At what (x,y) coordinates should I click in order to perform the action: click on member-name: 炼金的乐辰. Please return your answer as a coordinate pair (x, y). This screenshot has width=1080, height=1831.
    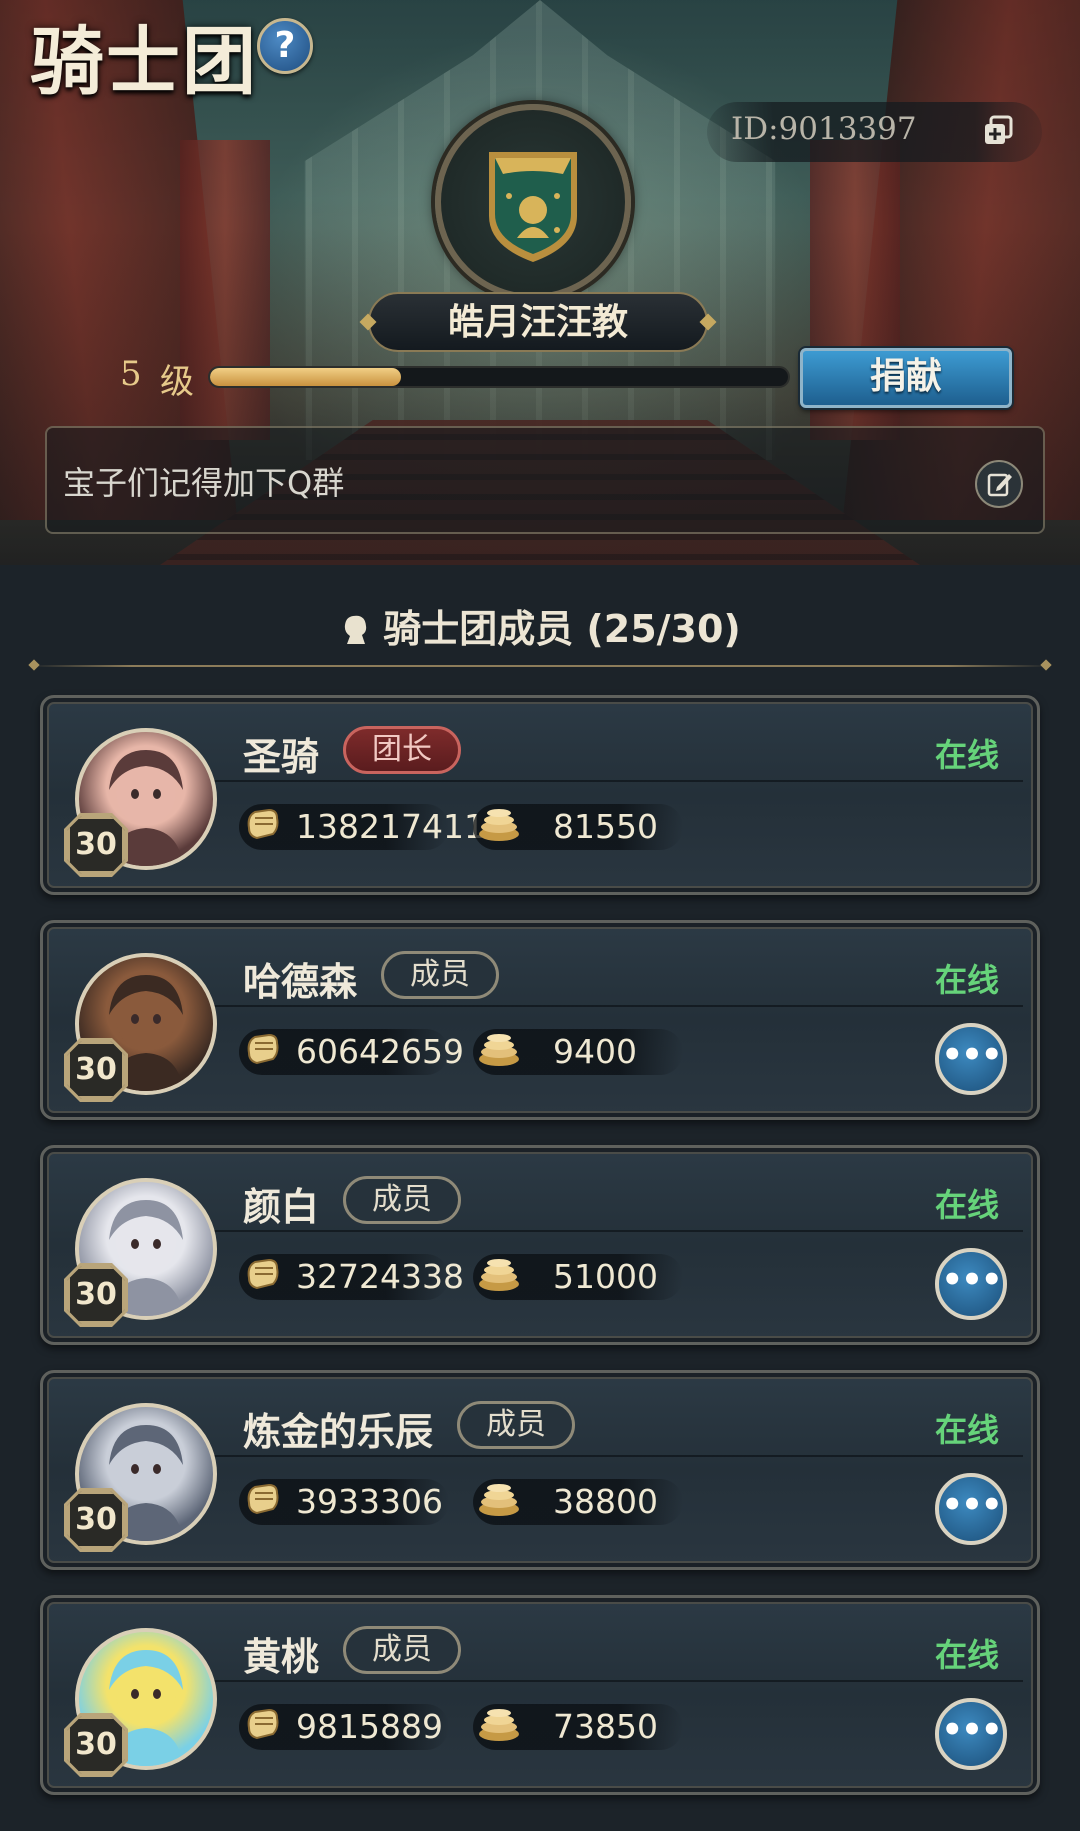
    Looking at the image, I should click on (338, 1431).